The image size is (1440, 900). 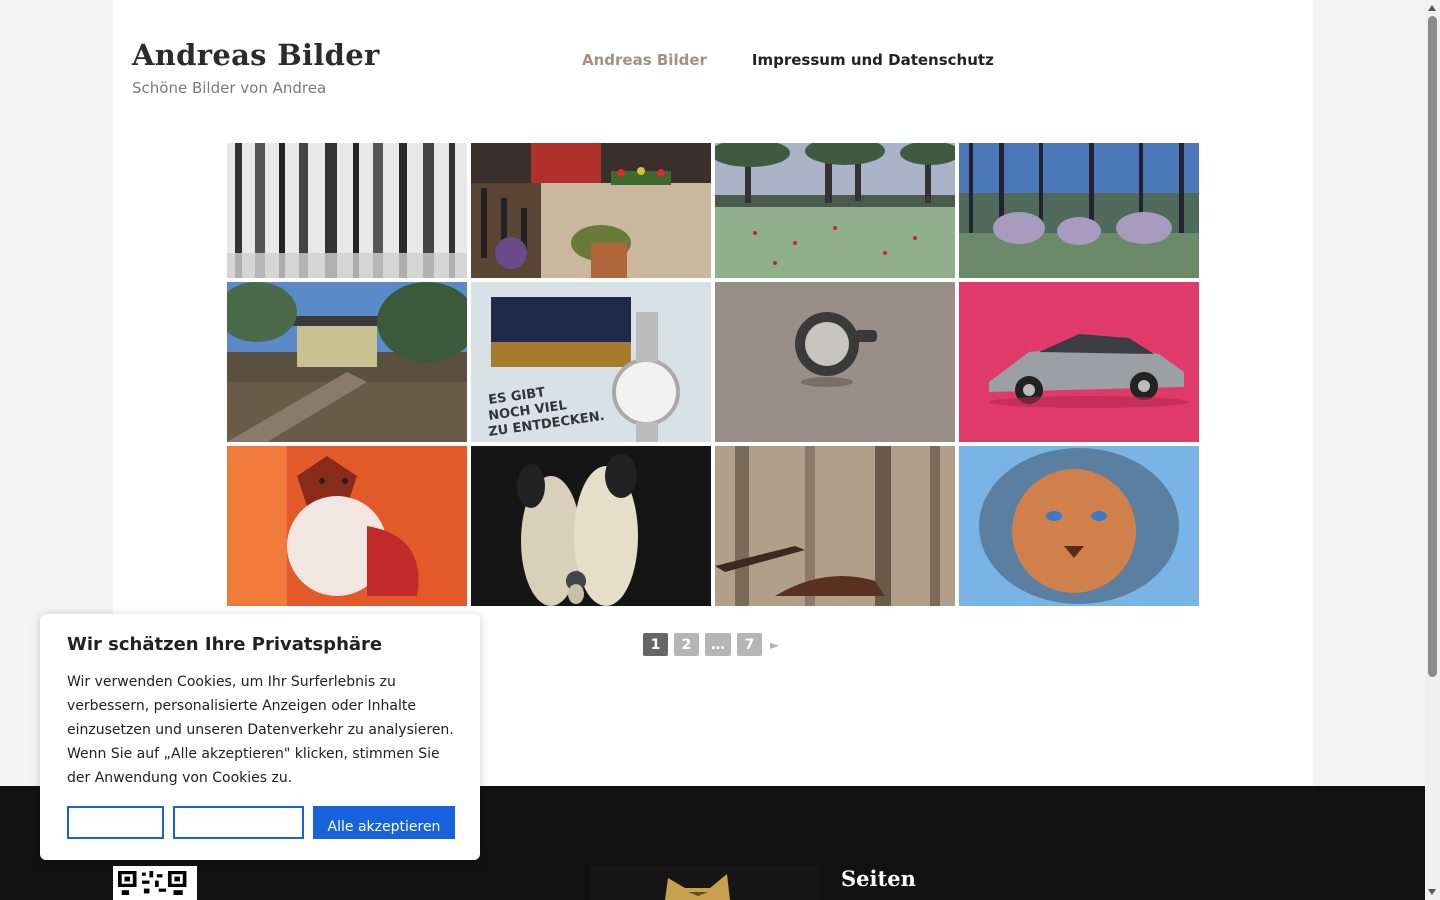 I want to click on garden-house-painting-icon, so click(x=347, y=362).